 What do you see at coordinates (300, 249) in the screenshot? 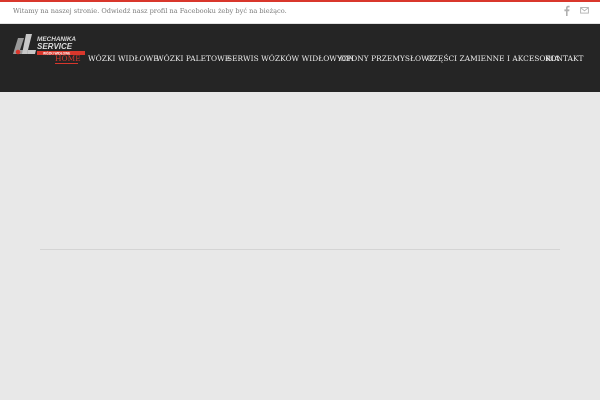
I see `content-divider` at bounding box center [300, 249].